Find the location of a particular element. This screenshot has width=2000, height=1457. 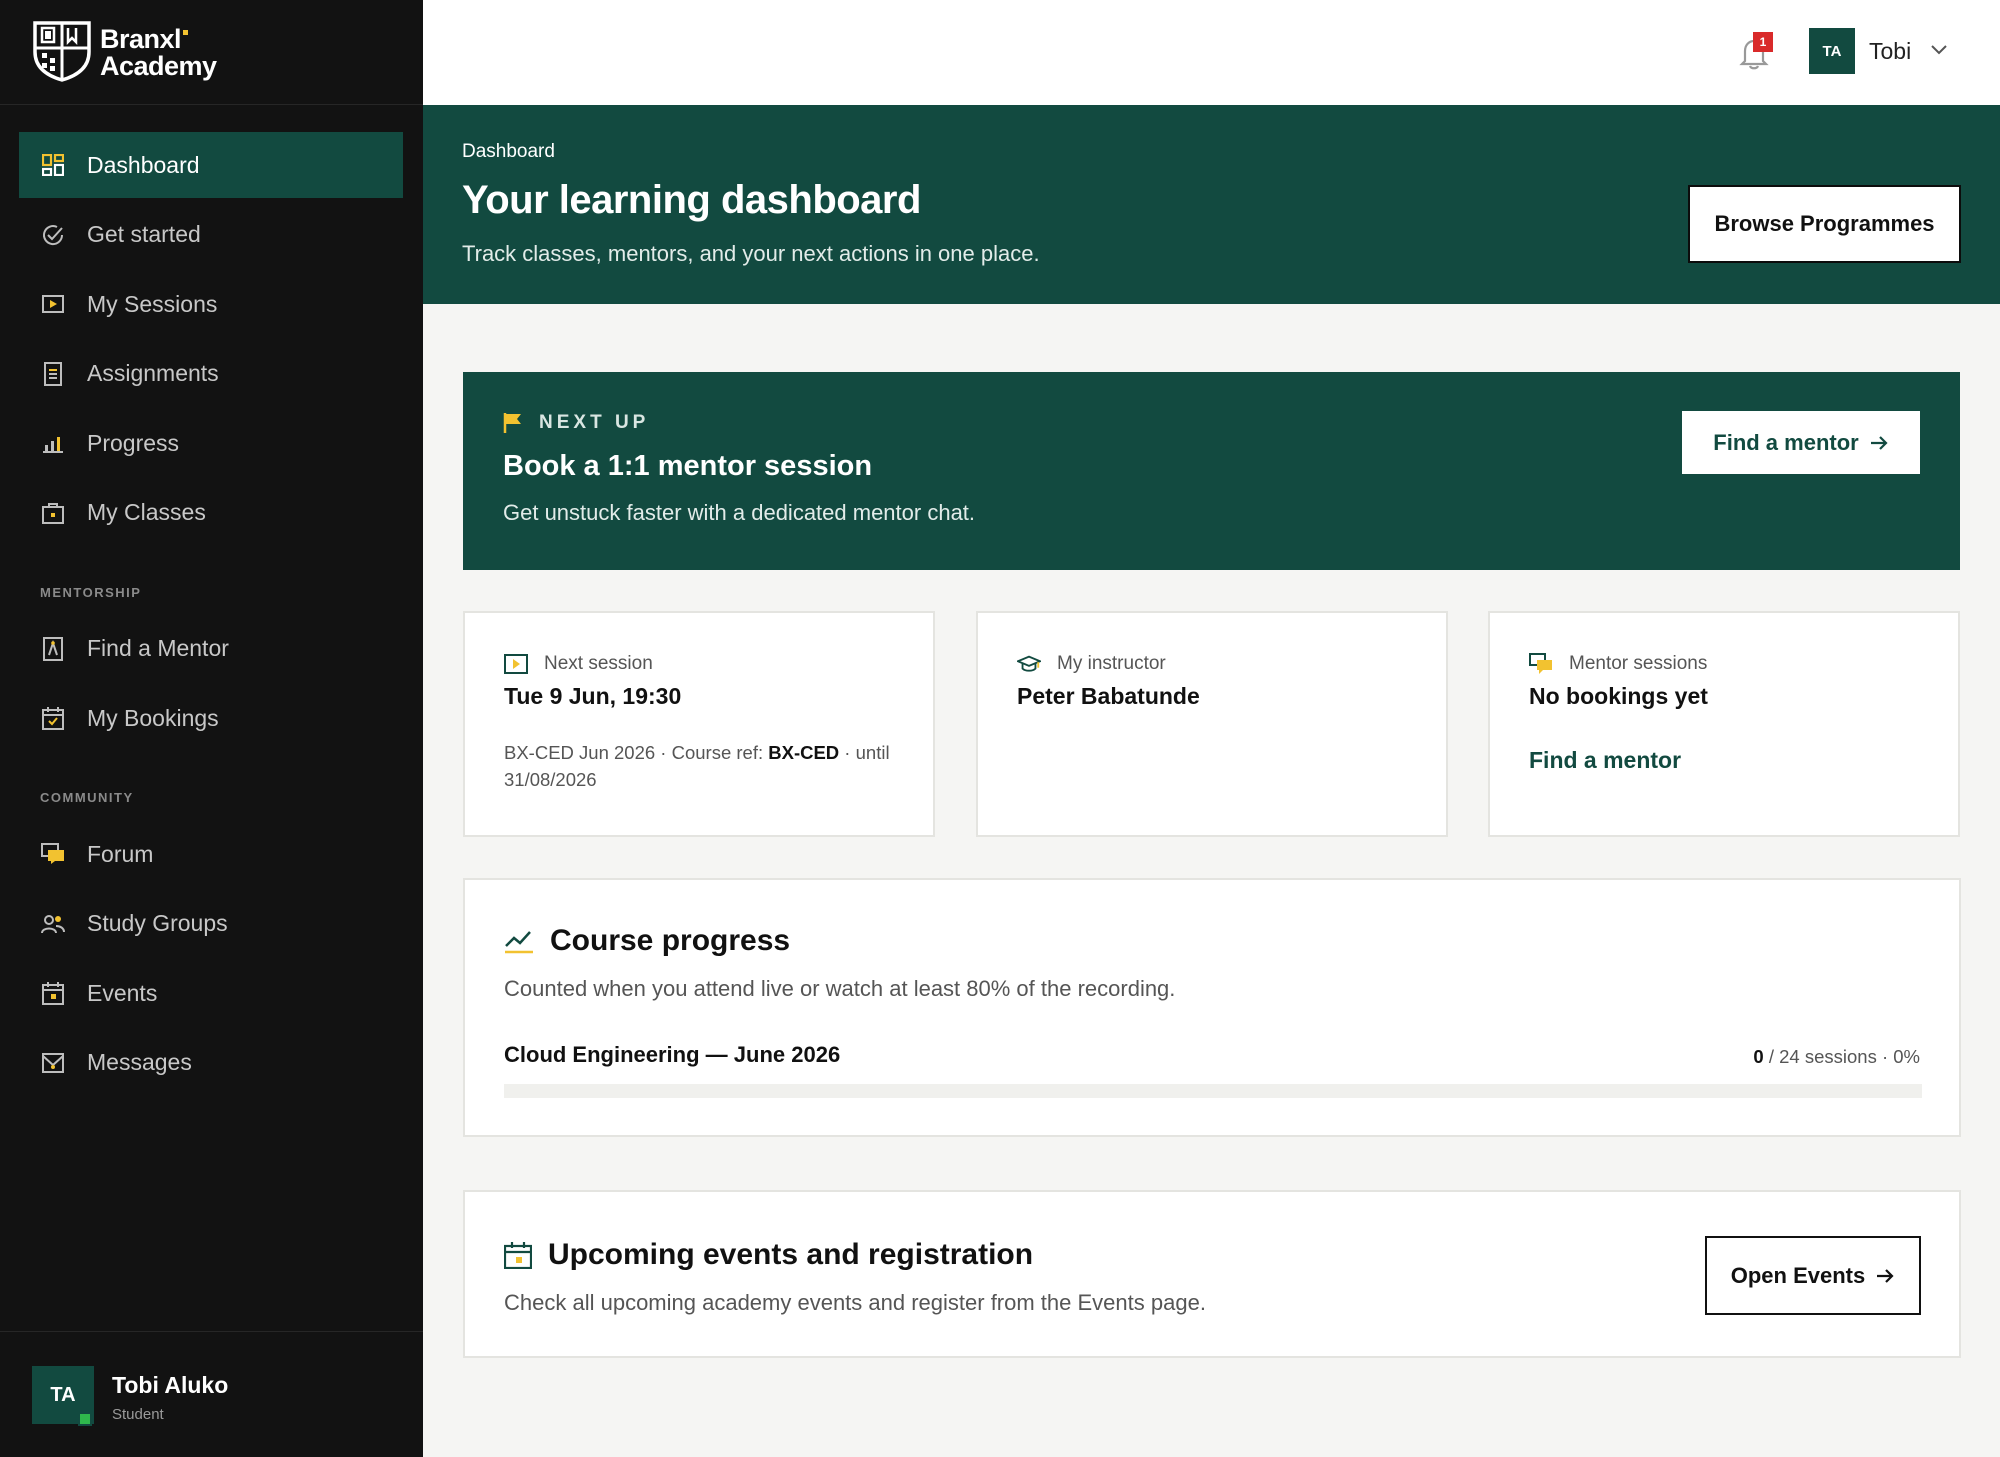

events-heading: Upcoming events and registration is located at coordinates (768, 1255).